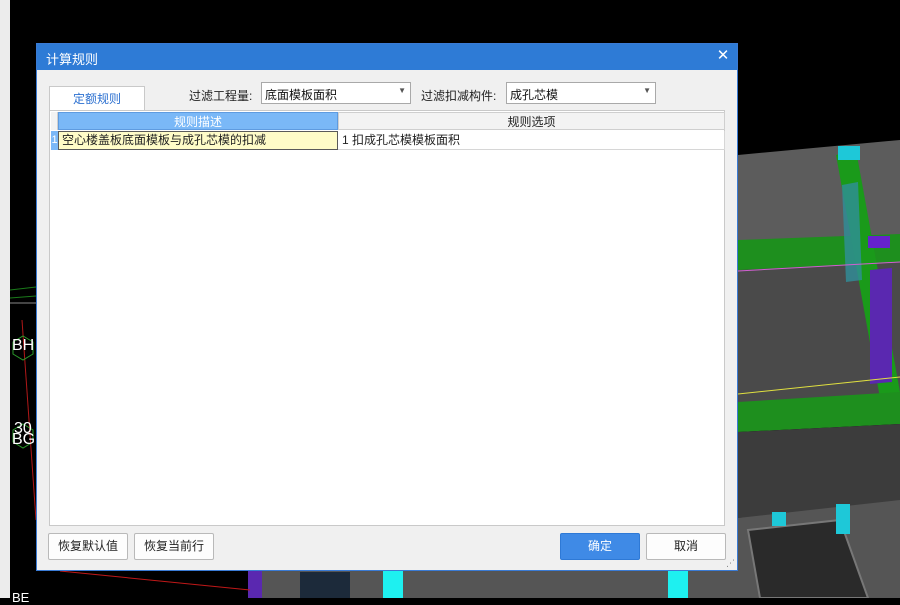  Describe the element at coordinates (198, 121) in the screenshot. I see `column-header-description: 规则描述` at that location.